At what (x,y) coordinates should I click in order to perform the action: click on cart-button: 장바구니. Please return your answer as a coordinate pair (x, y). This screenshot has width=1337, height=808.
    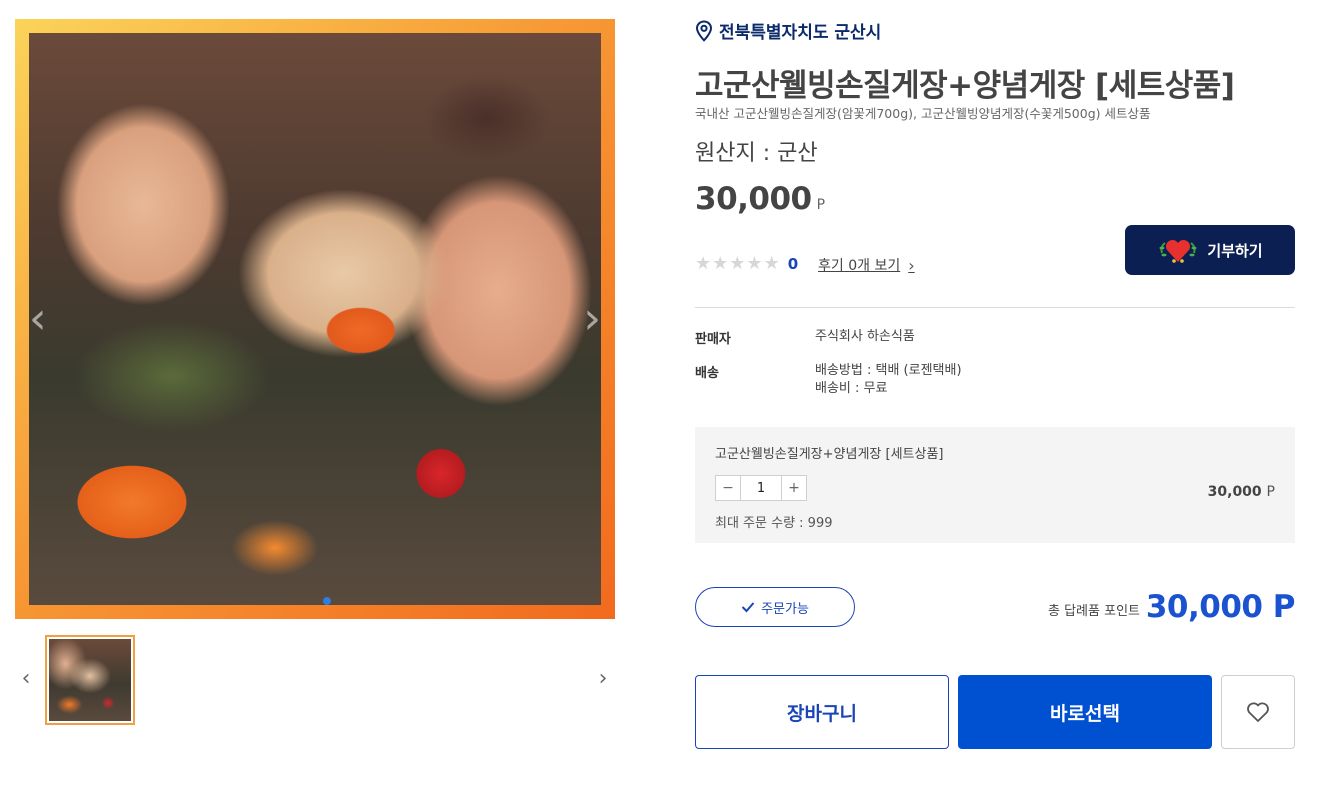
    Looking at the image, I should click on (822, 712).